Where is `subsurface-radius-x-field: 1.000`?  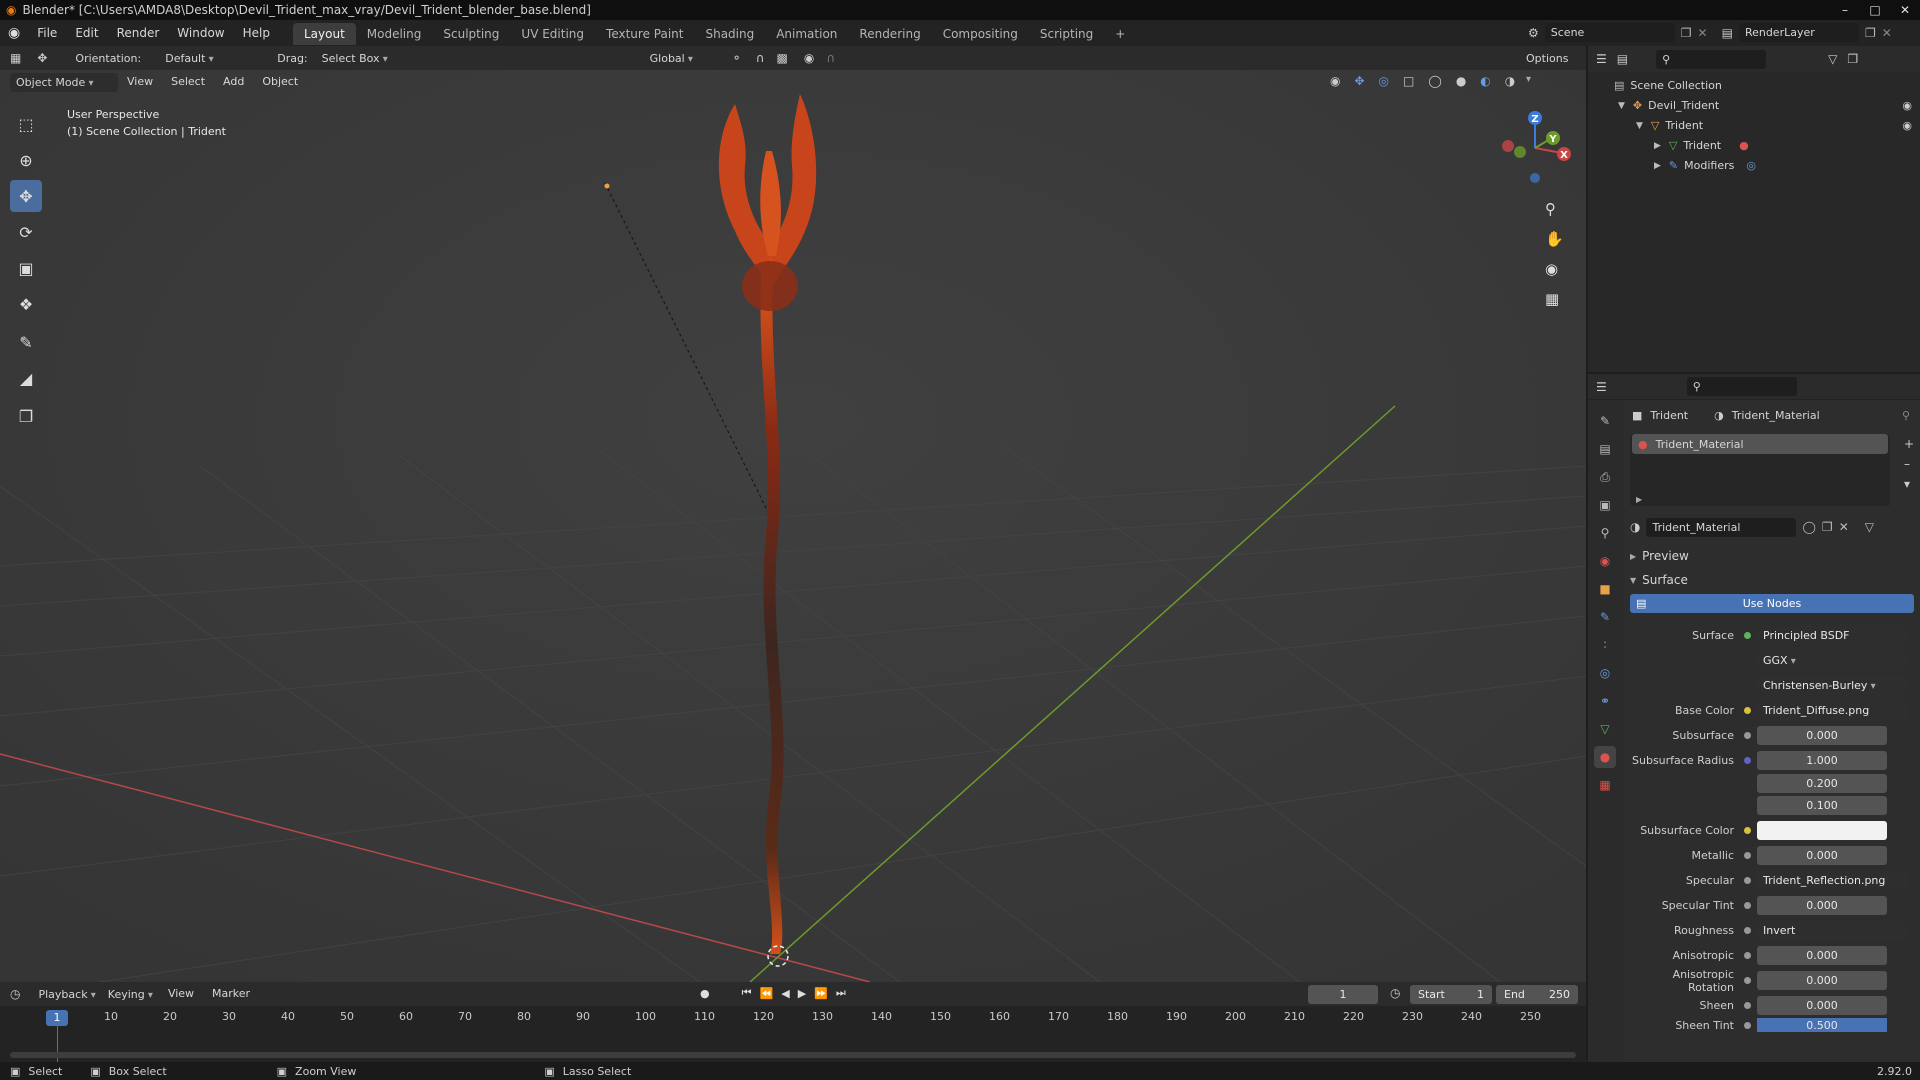
subsurface-radius-x-field: 1.000 is located at coordinates (1822, 760).